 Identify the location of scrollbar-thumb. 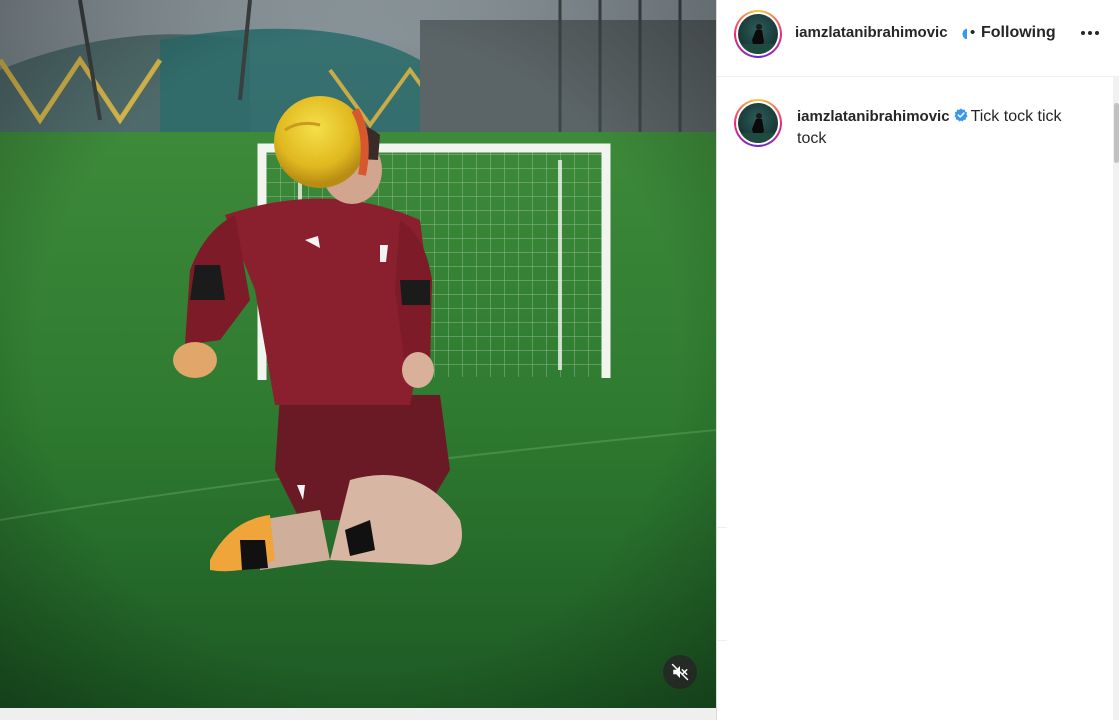
(1116, 133).